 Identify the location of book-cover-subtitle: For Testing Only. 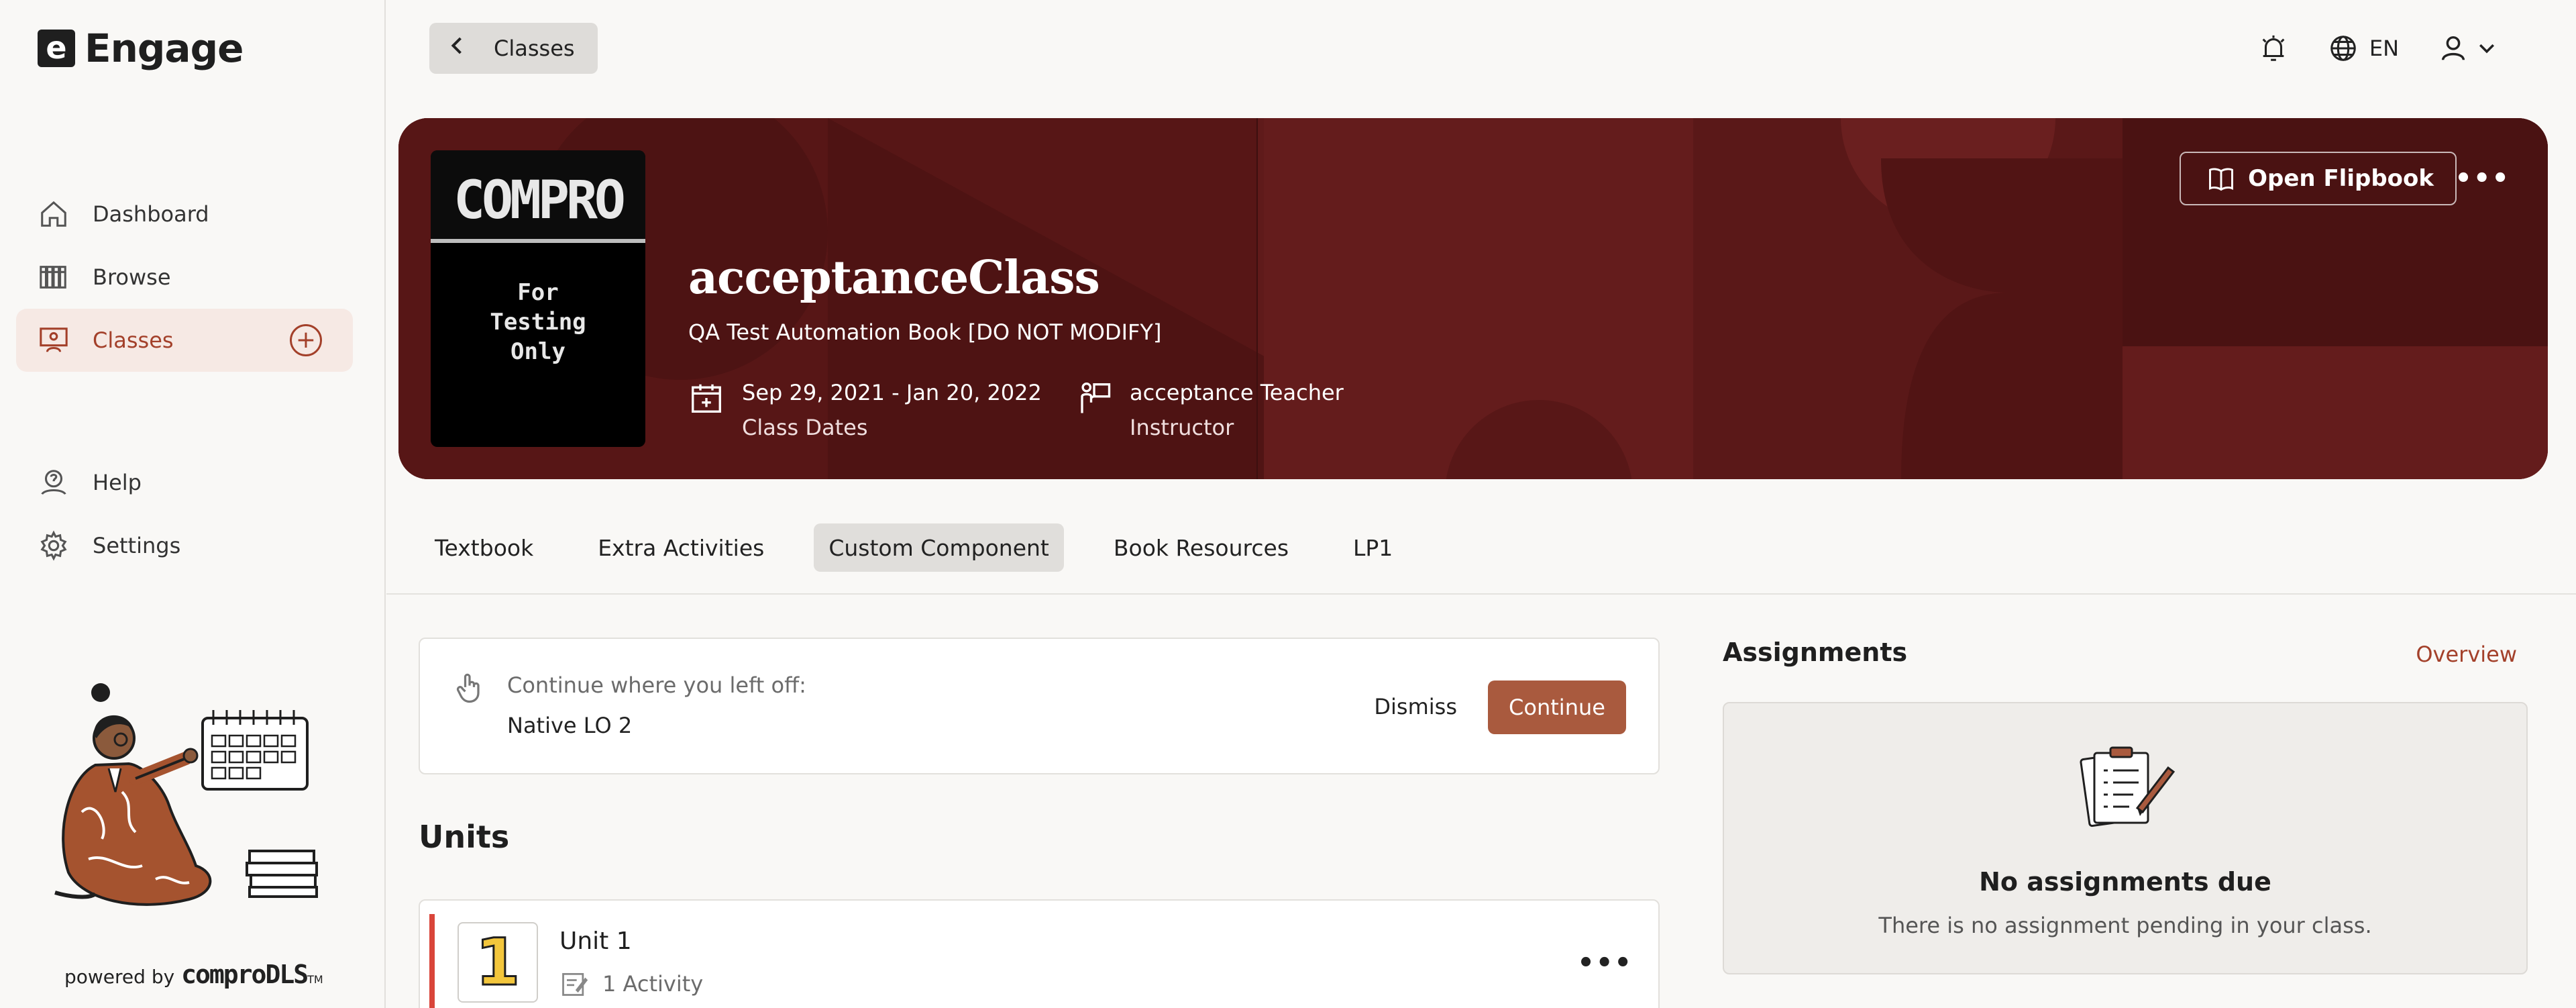
(538, 322).